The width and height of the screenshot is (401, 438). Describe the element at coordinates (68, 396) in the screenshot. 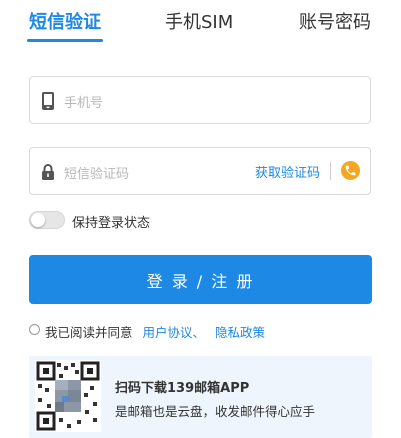

I see `qr-code-icon` at that location.